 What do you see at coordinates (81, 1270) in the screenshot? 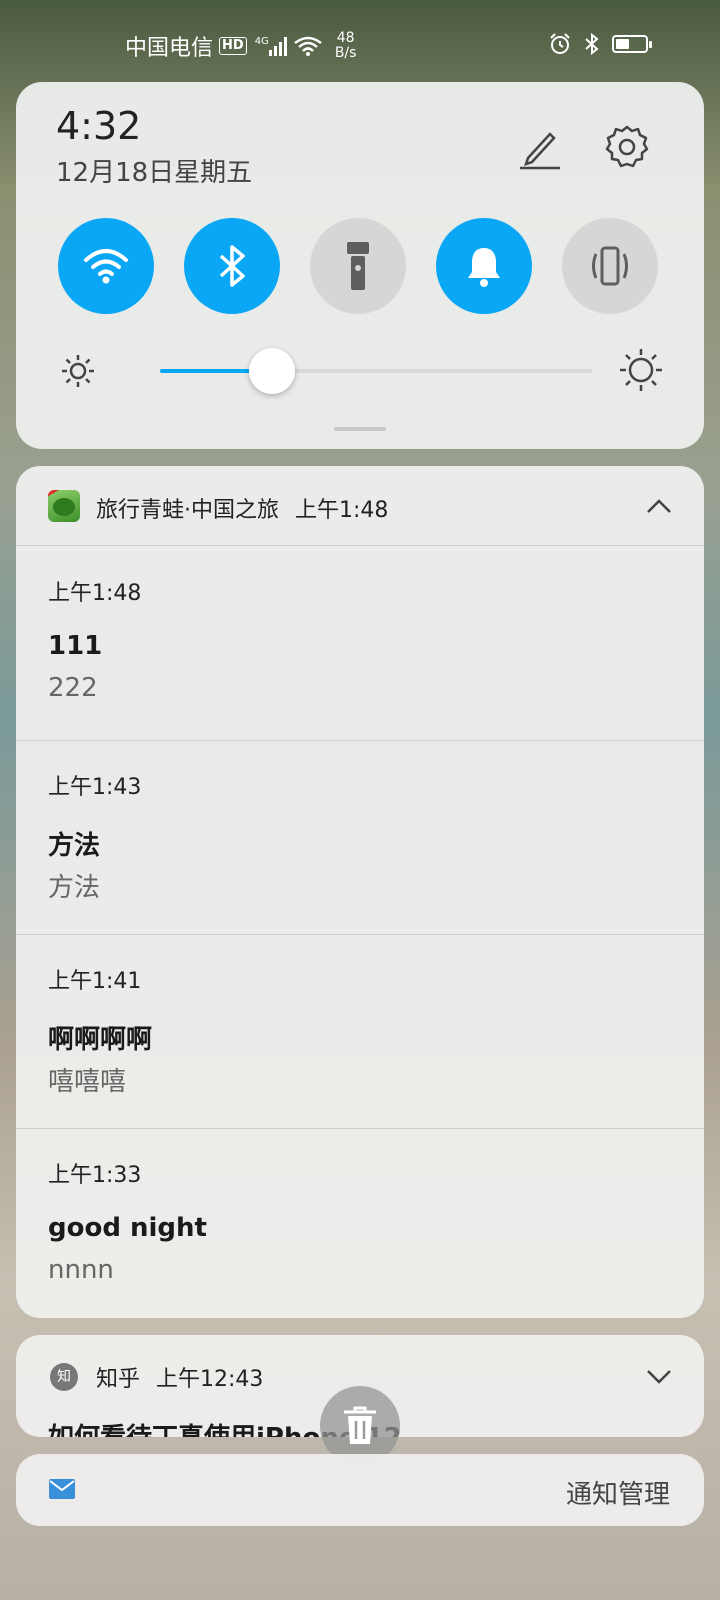
I see `notification-body: nnnn` at bounding box center [81, 1270].